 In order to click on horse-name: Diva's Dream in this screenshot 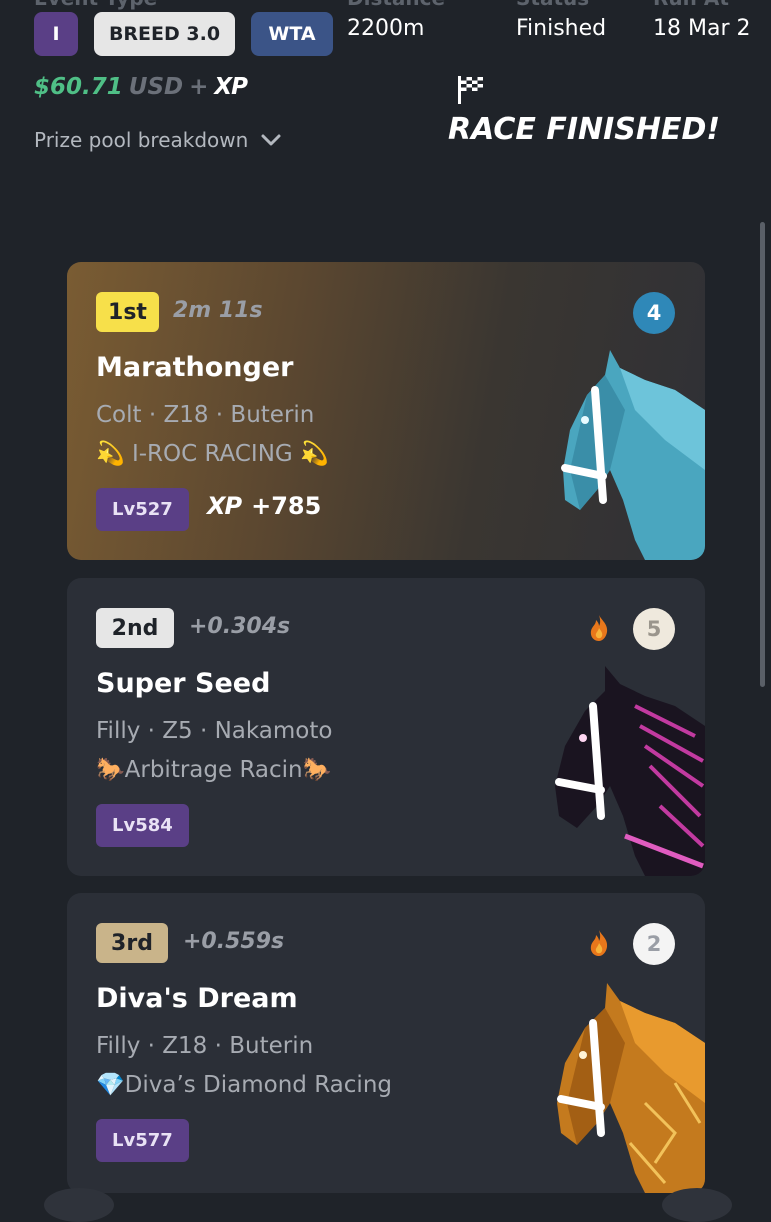, I will do `click(197, 998)`.